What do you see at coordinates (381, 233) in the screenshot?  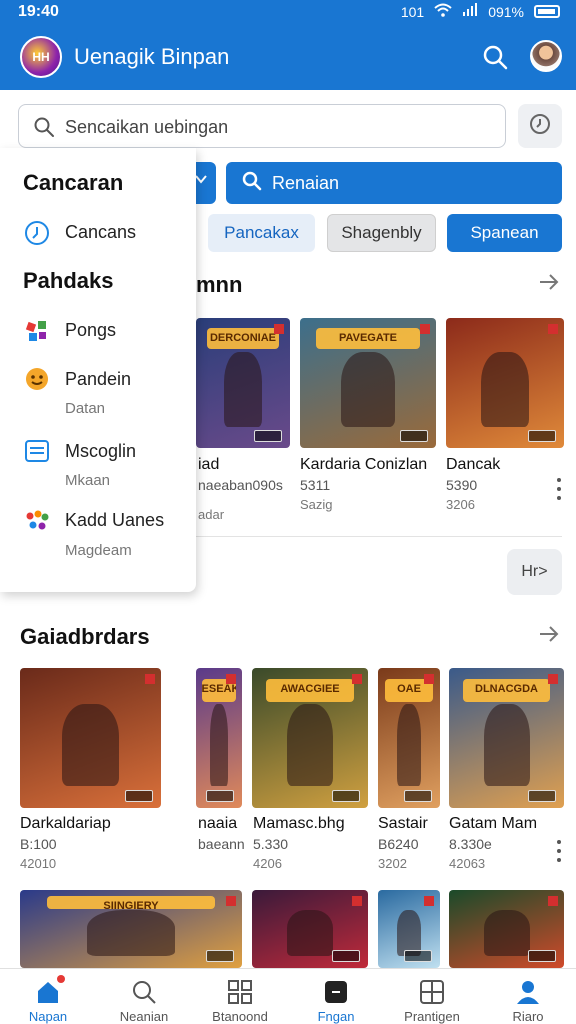 I see `filter-chip: Shagenbly` at bounding box center [381, 233].